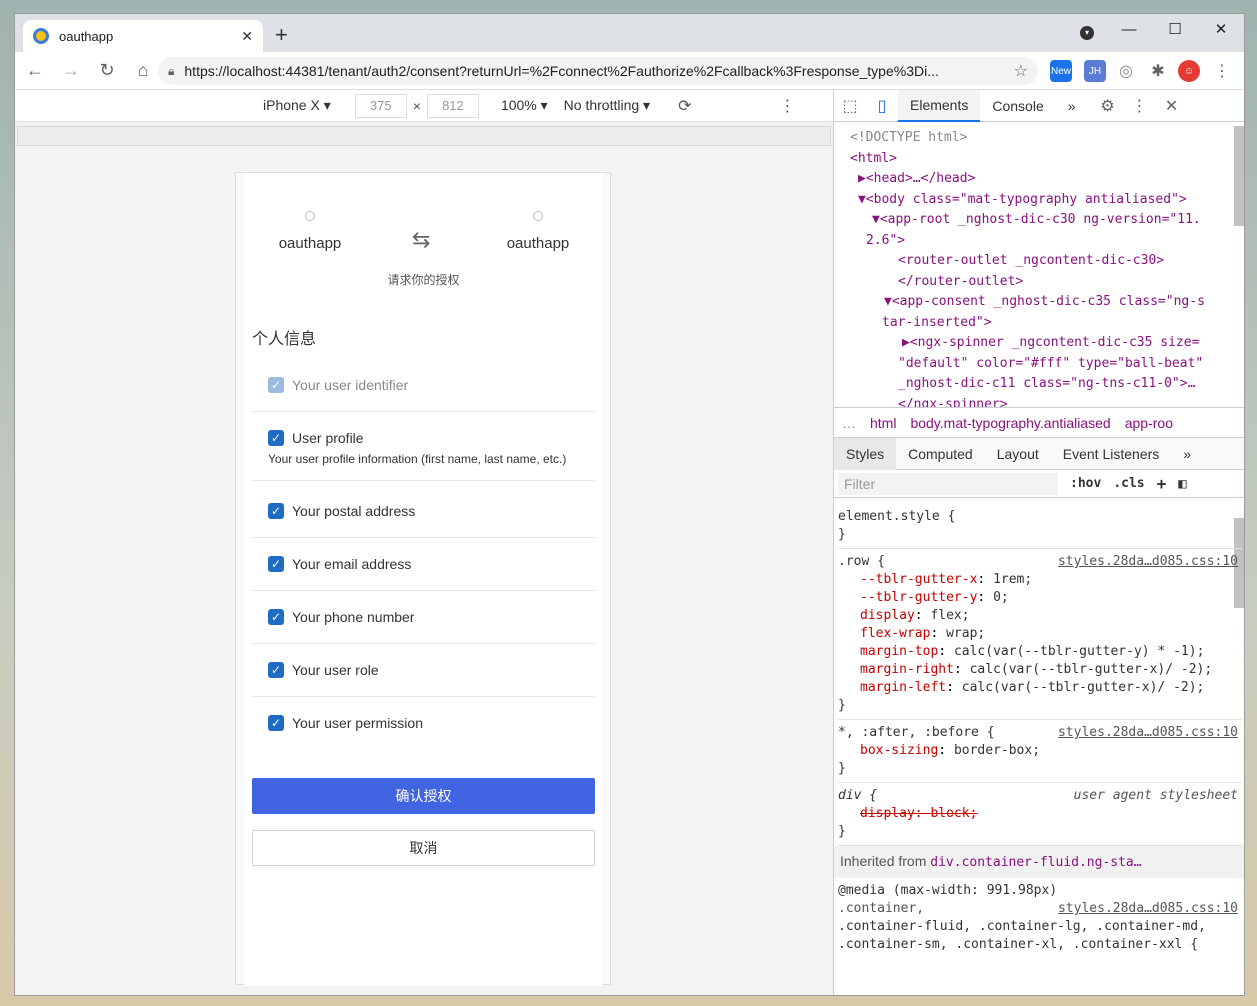  I want to click on tab-close-icon: ✕, so click(247, 36).